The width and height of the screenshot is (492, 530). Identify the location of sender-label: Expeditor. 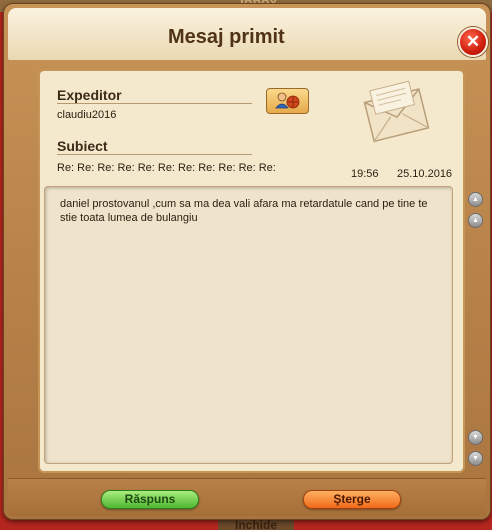
(89, 95).